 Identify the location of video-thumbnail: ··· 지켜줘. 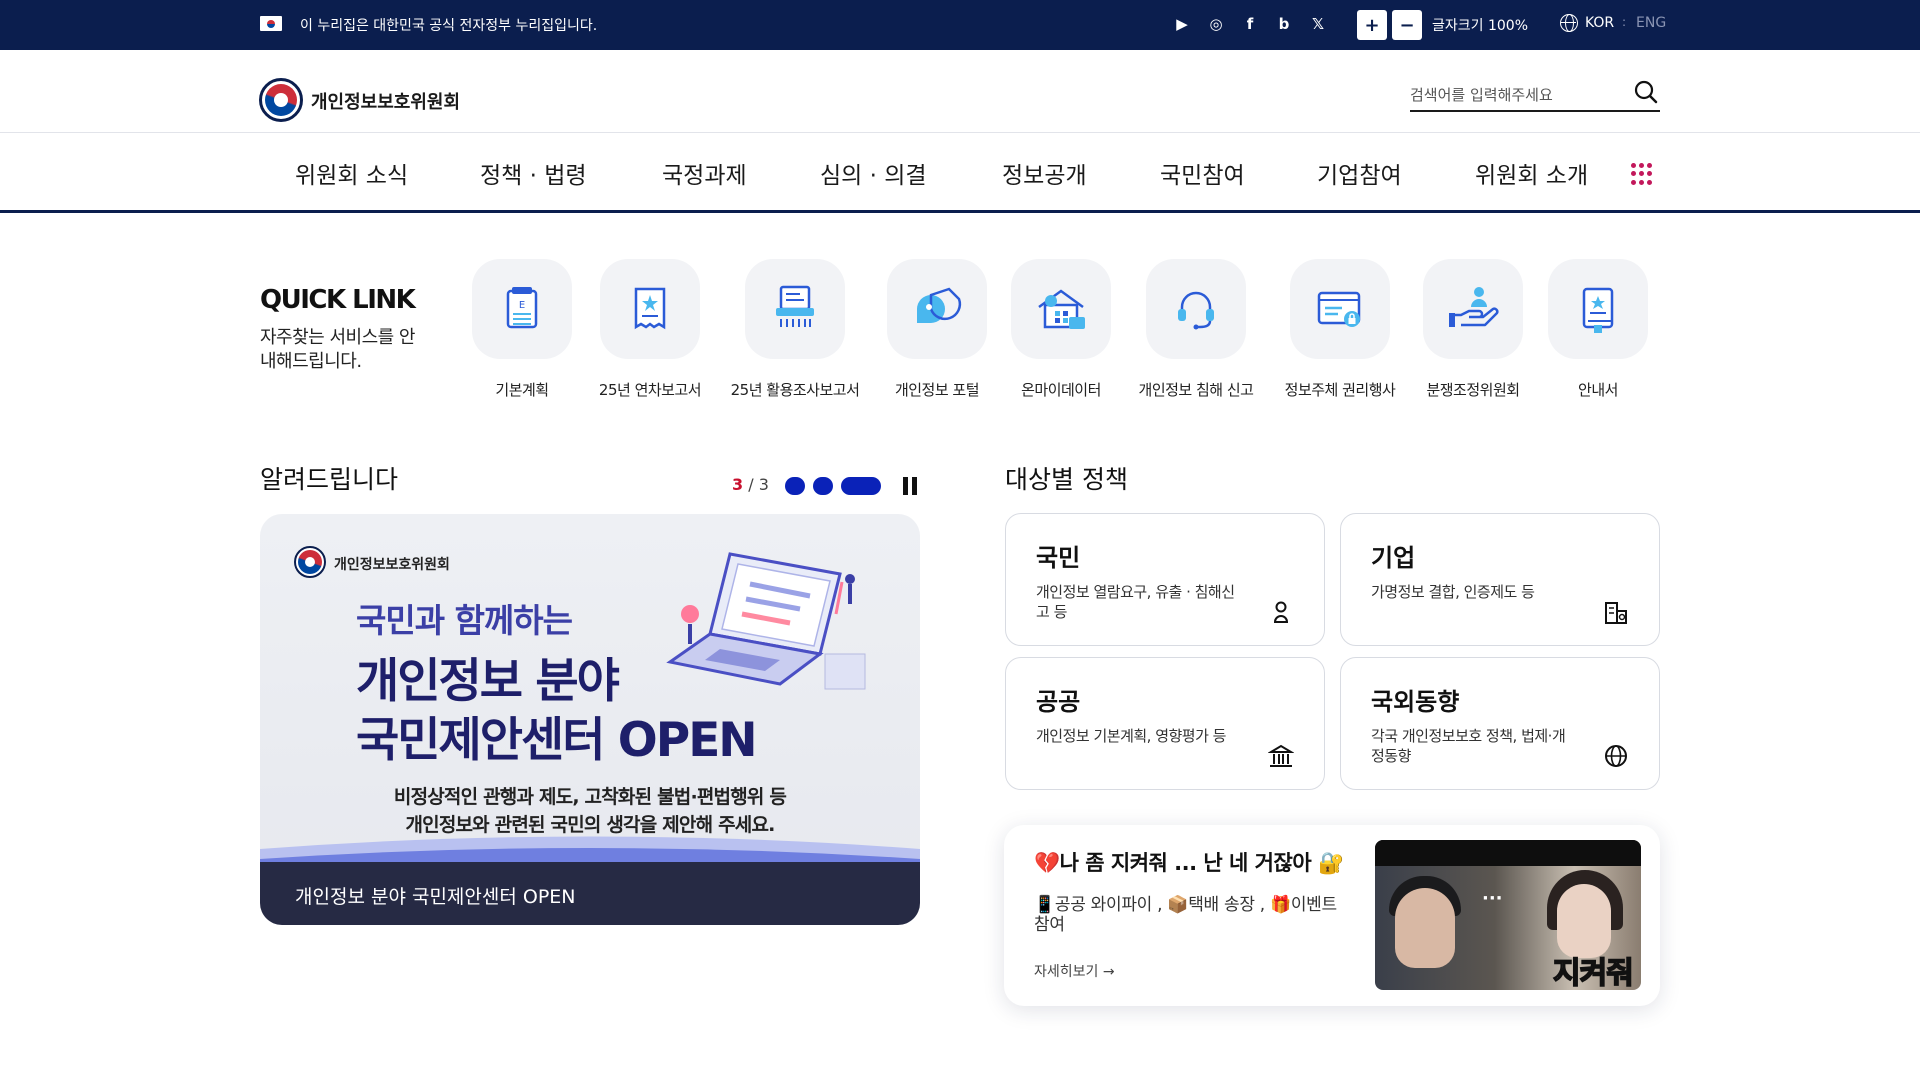
(1508, 915).